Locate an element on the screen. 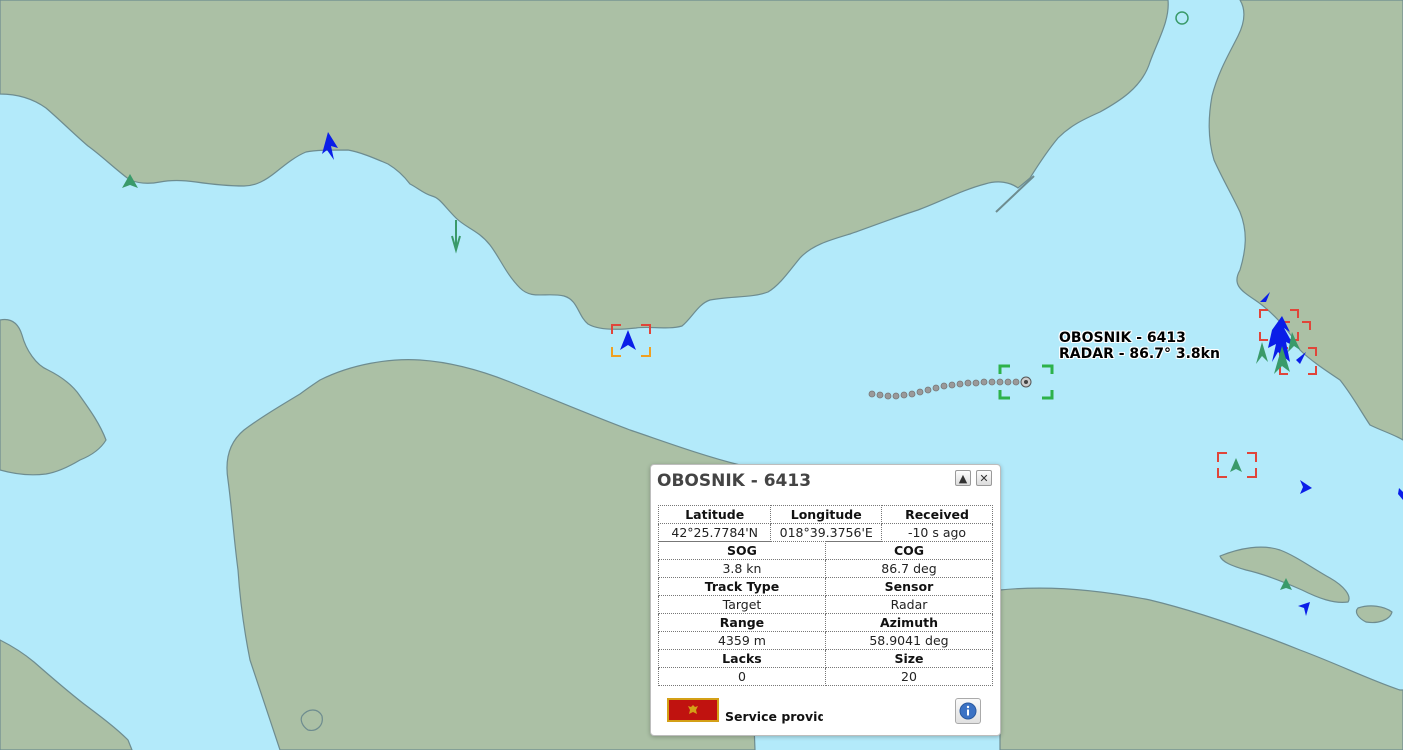 This screenshot has width=1403, height=750. info-icon is located at coordinates (968, 711).